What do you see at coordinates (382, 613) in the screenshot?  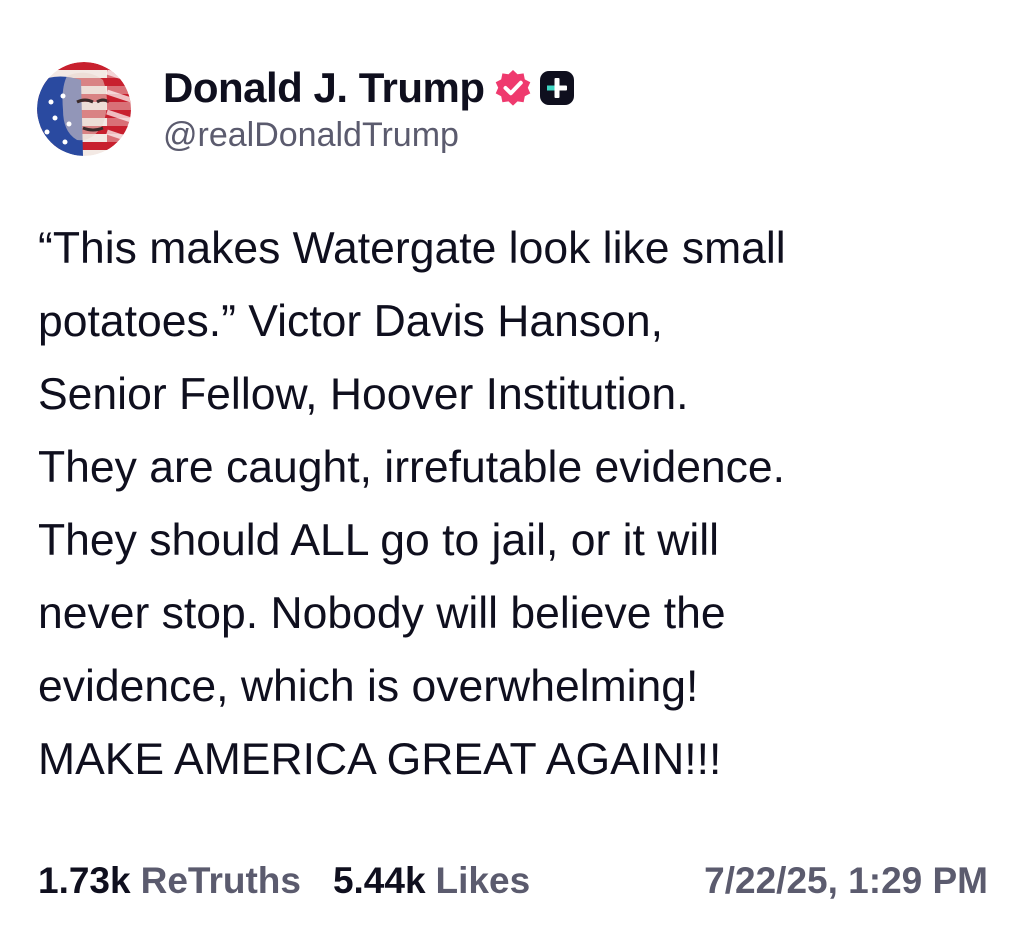 I see `post-text-line: never stop. Nobody will believe the` at bounding box center [382, 613].